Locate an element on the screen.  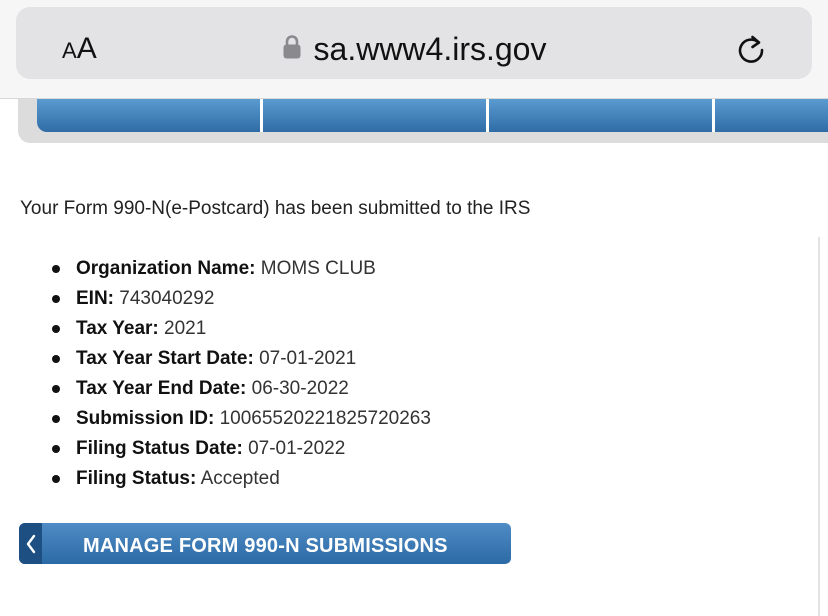
address-bar: AA sa.www4.irs.gov is located at coordinates (414, 43).